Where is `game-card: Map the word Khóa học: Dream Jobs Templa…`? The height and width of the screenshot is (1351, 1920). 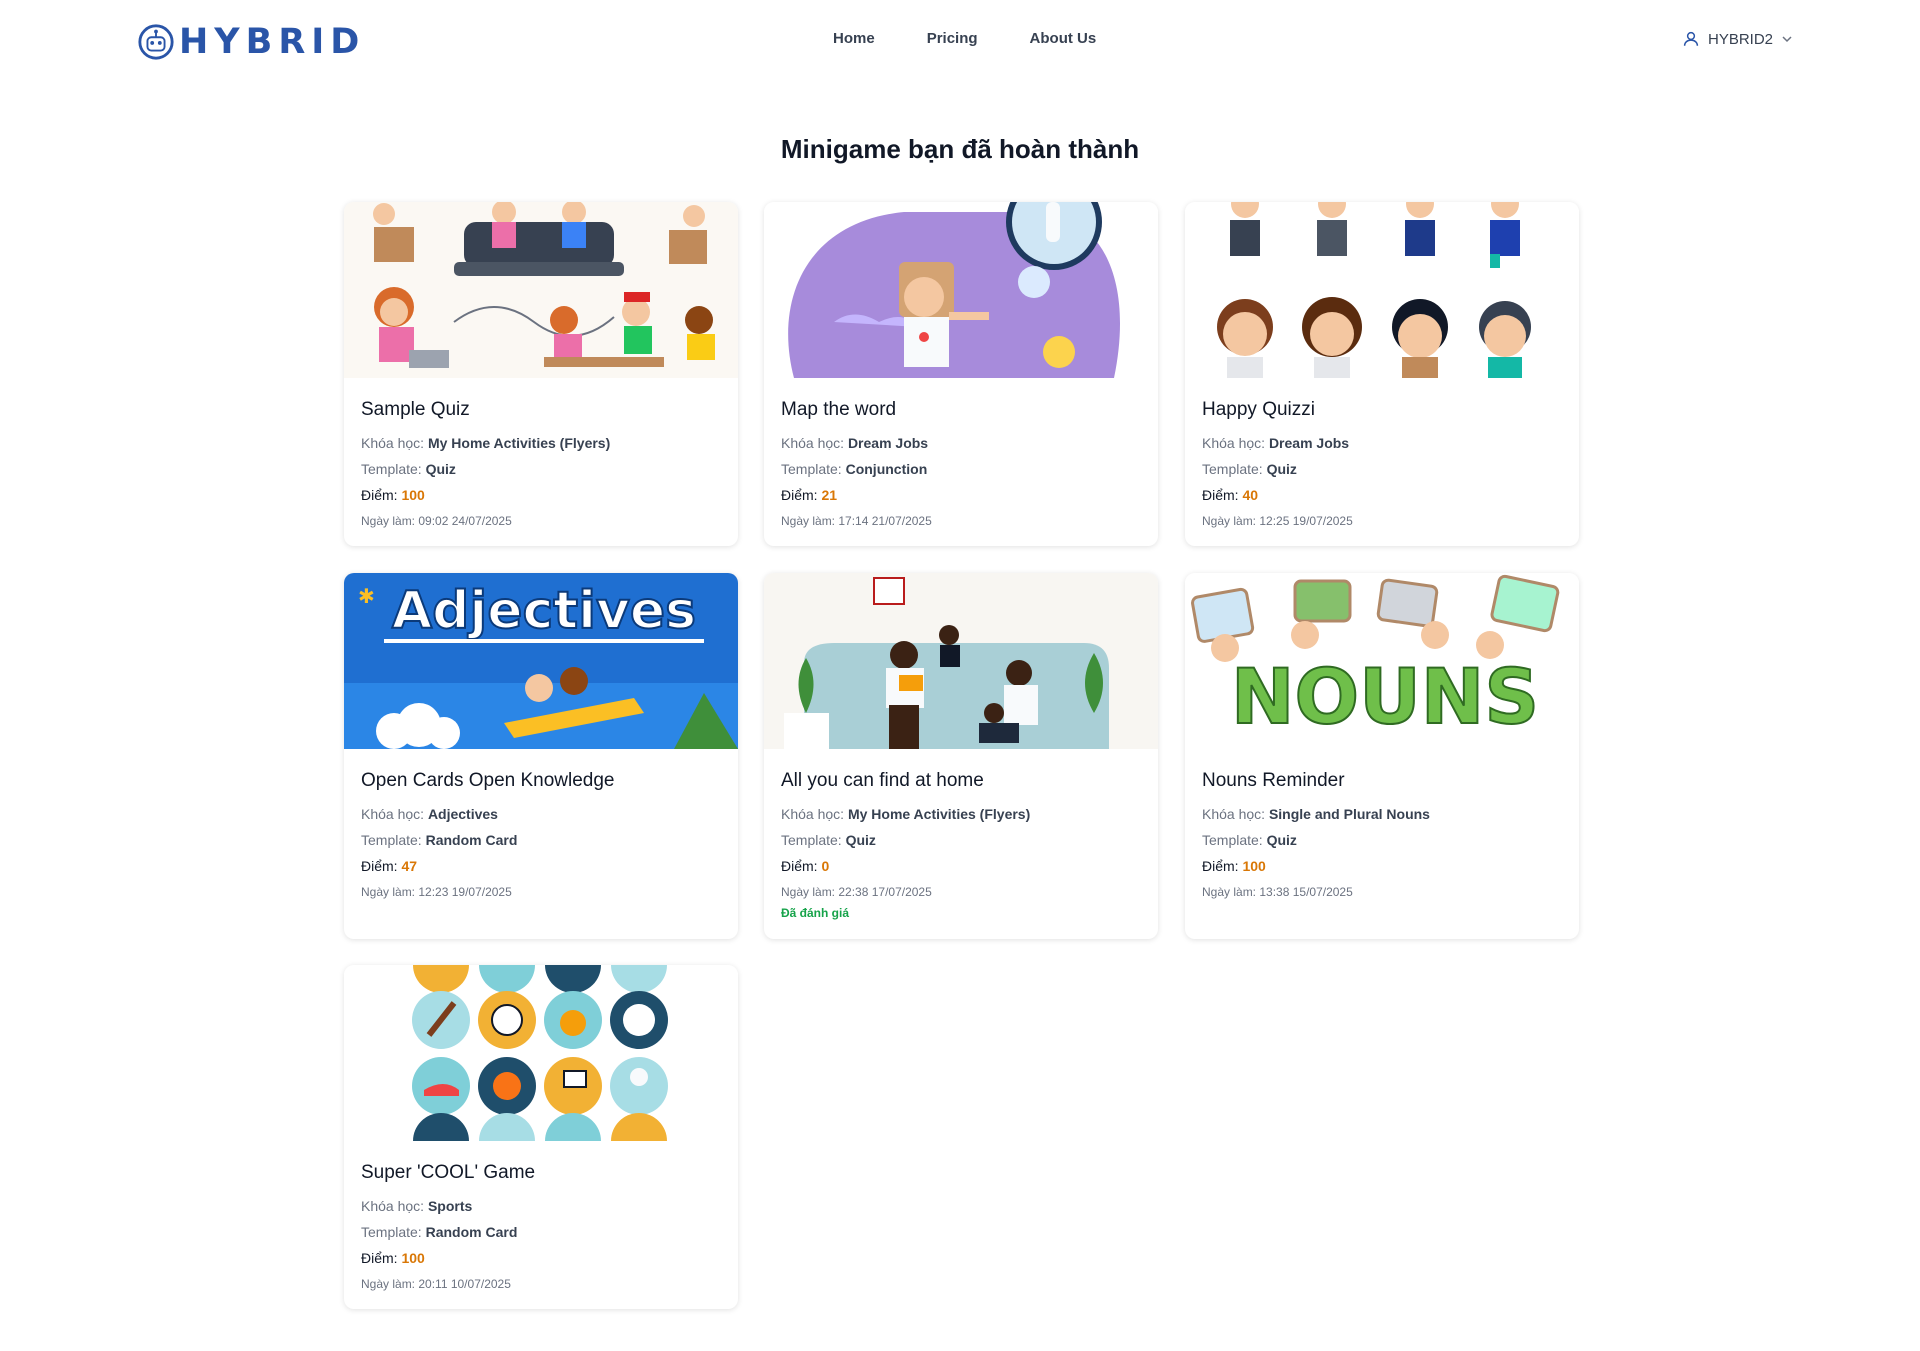 game-card: Map the word Khóa học: Dream Jobs Templa… is located at coordinates (961, 374).